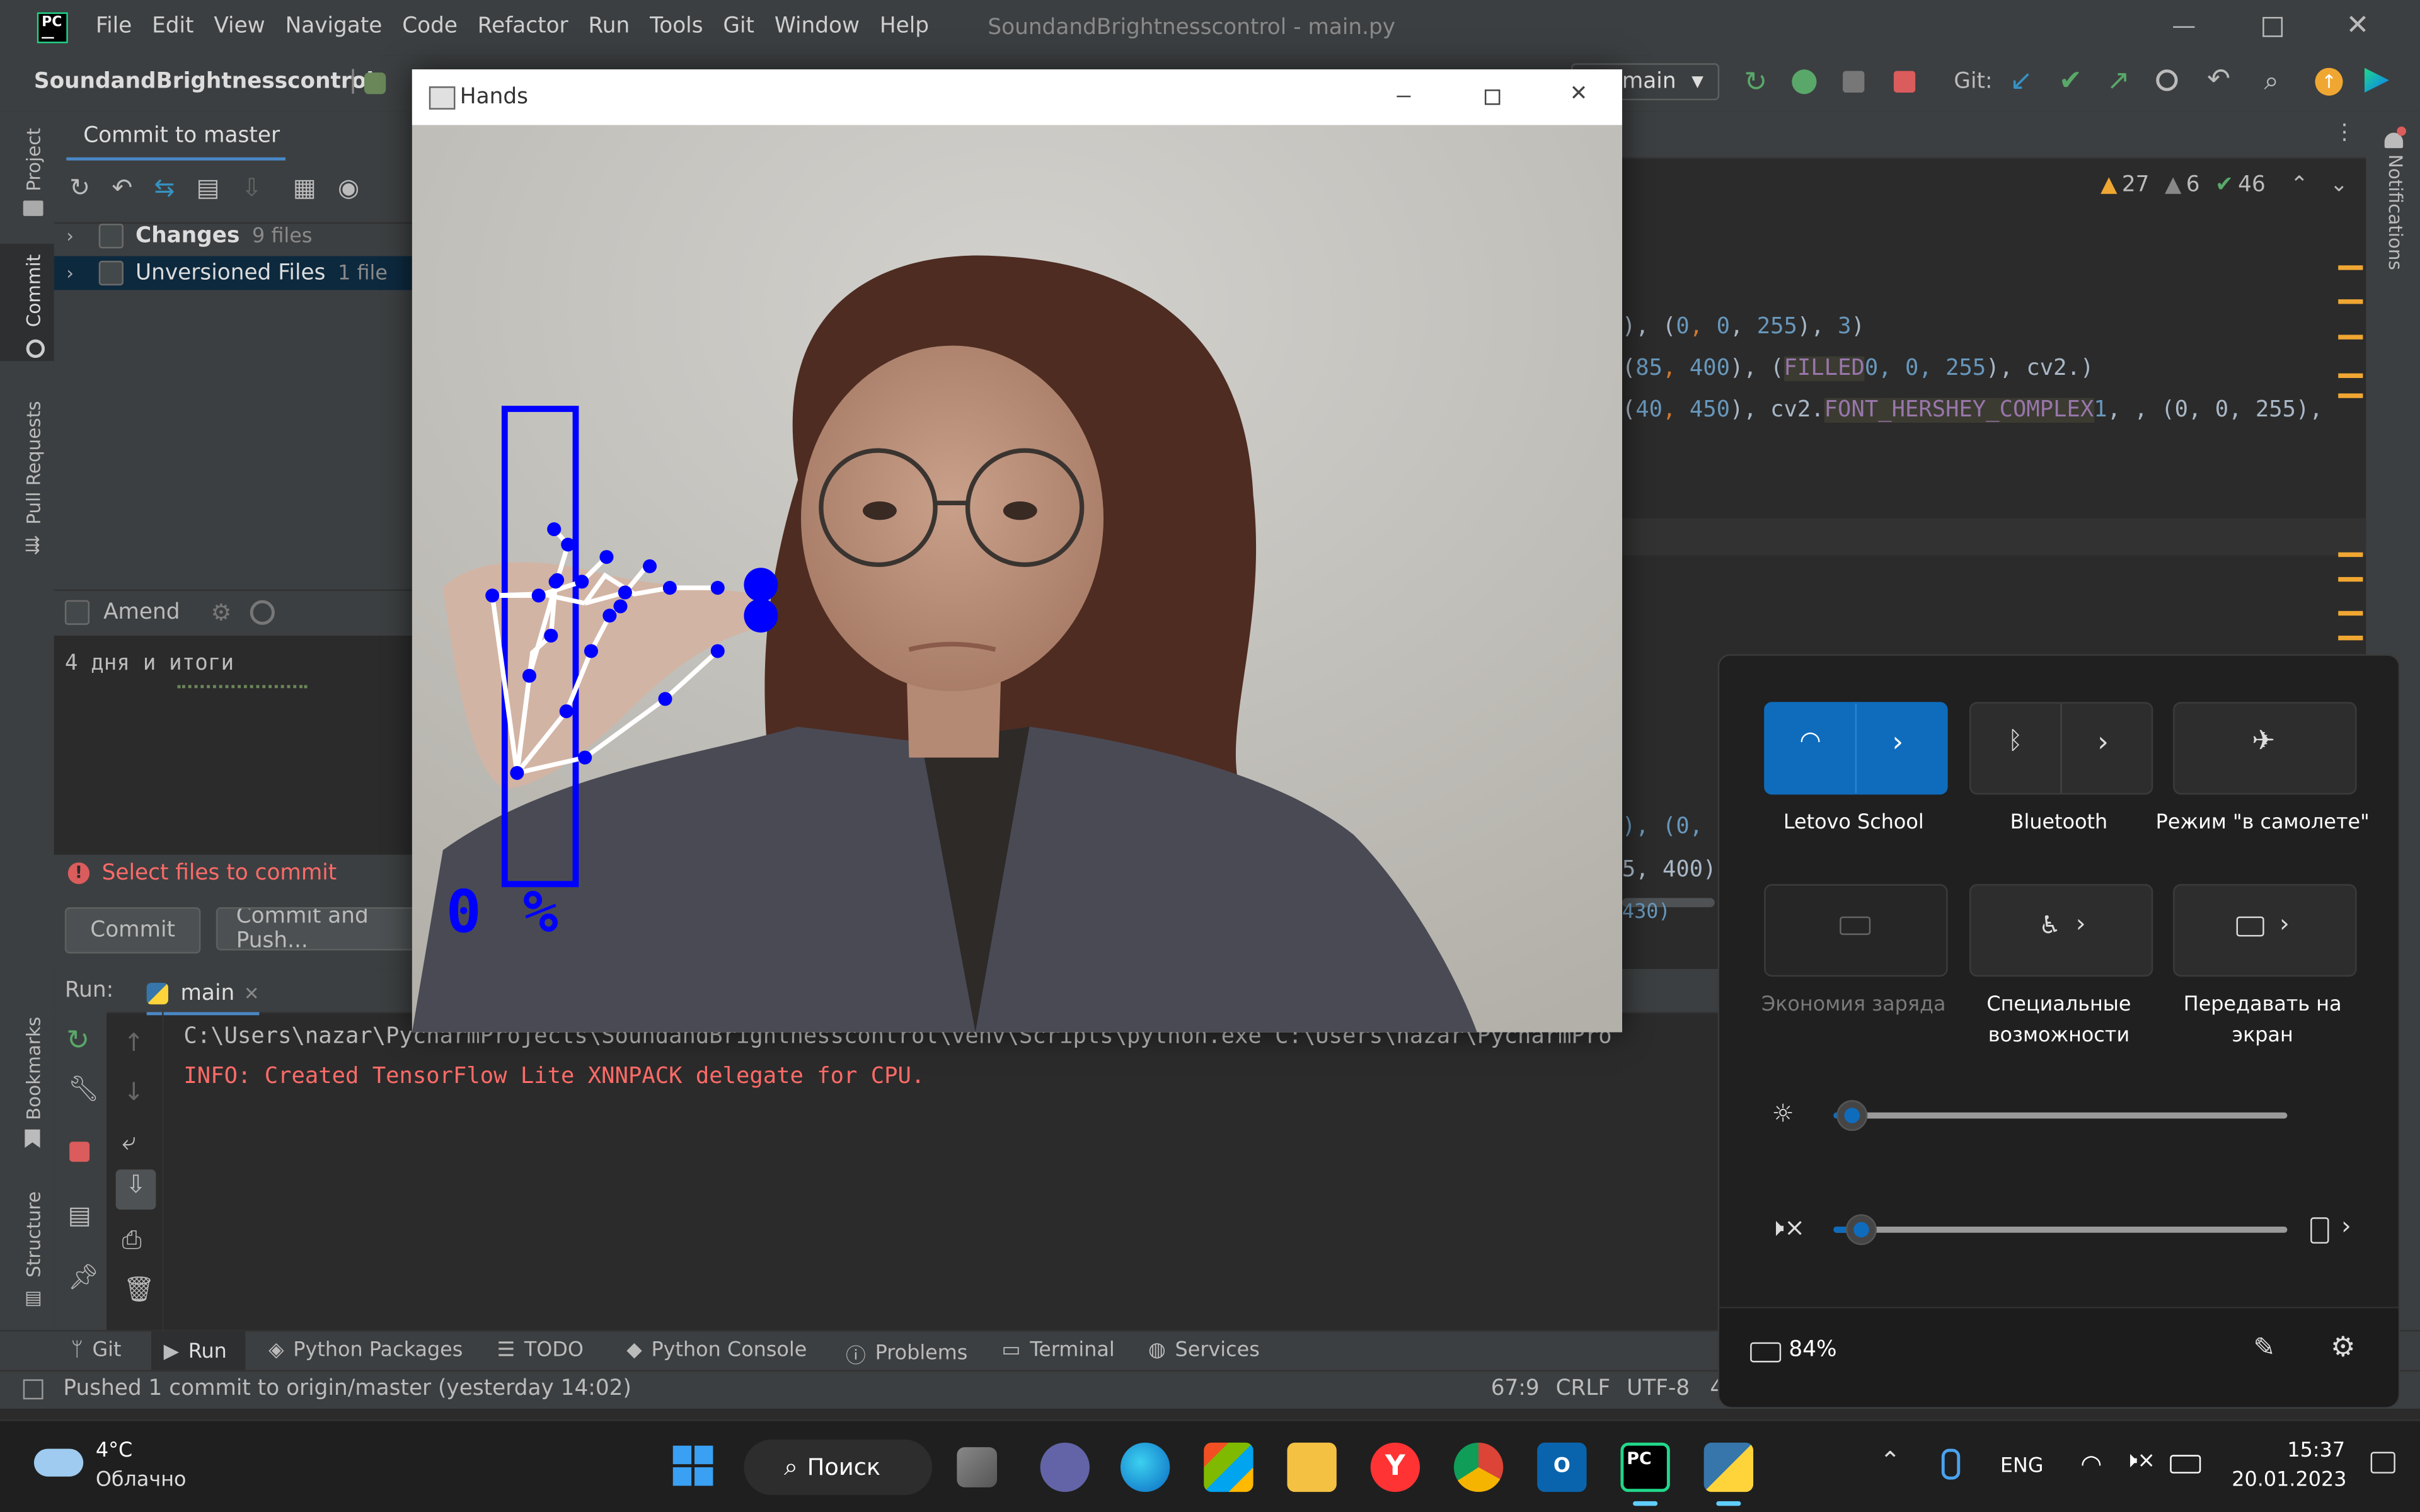  What do you see at coordinates (1951, 1464) in the screenshot?
I see `microphone-icon` at bounding box center [1951, 1464].